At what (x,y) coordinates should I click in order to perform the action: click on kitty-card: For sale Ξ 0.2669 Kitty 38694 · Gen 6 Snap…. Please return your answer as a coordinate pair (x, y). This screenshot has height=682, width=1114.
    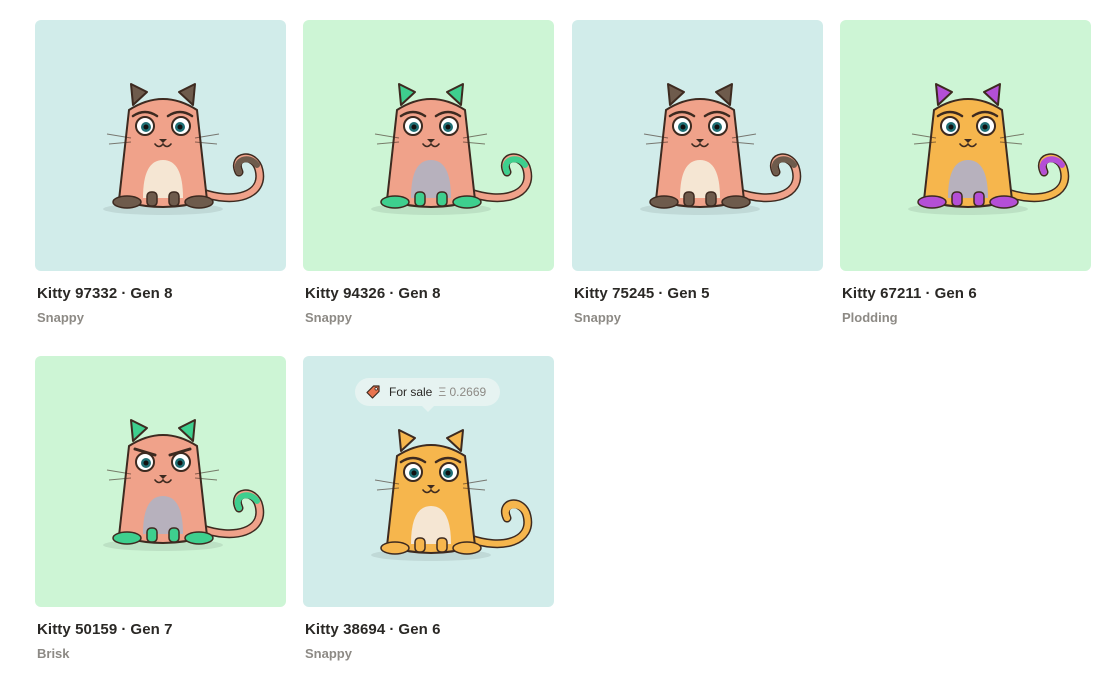
    Looking at the image, I should click on (428, 509).